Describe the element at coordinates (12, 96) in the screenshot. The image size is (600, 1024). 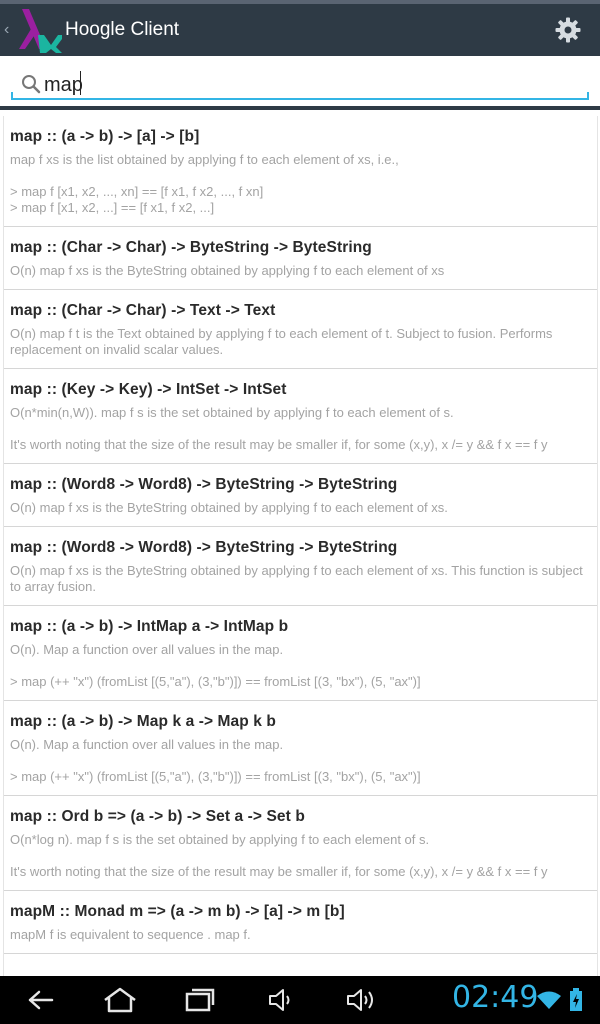
I see `search-underline-left` at that location.